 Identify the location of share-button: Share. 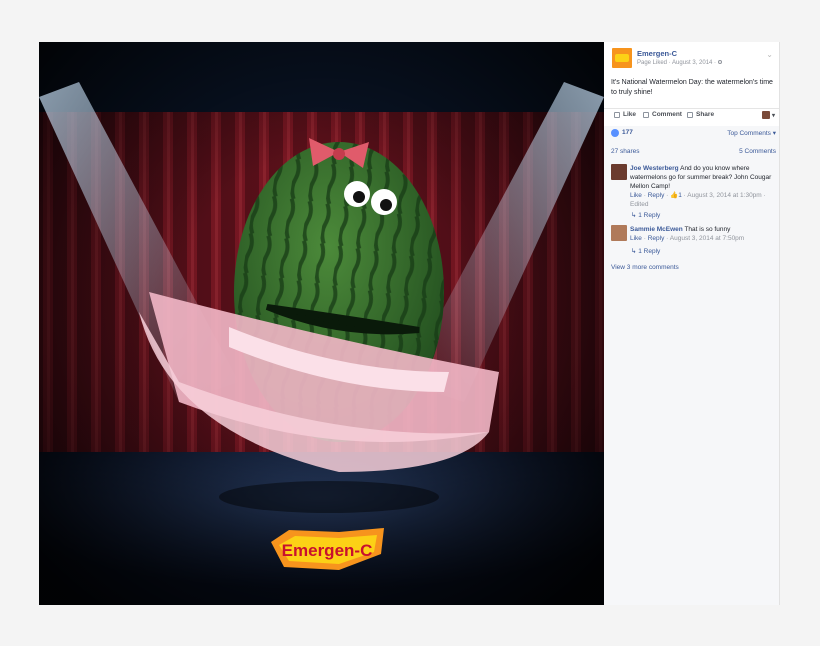
(700, 114).